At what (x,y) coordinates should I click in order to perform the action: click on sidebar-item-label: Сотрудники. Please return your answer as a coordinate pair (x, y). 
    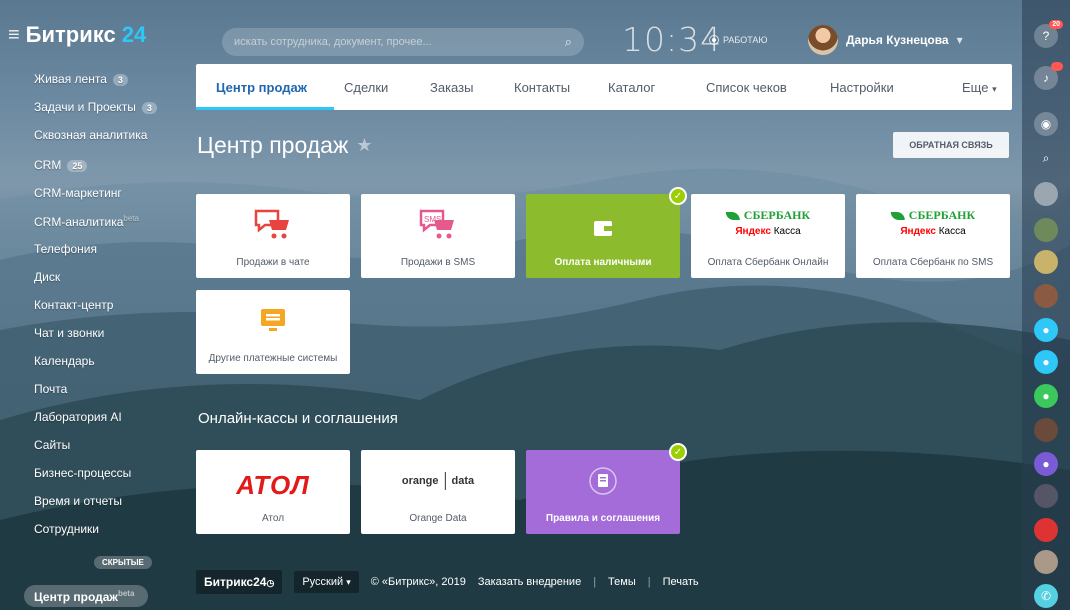
    Looking at the image, I should click on (66, 529).